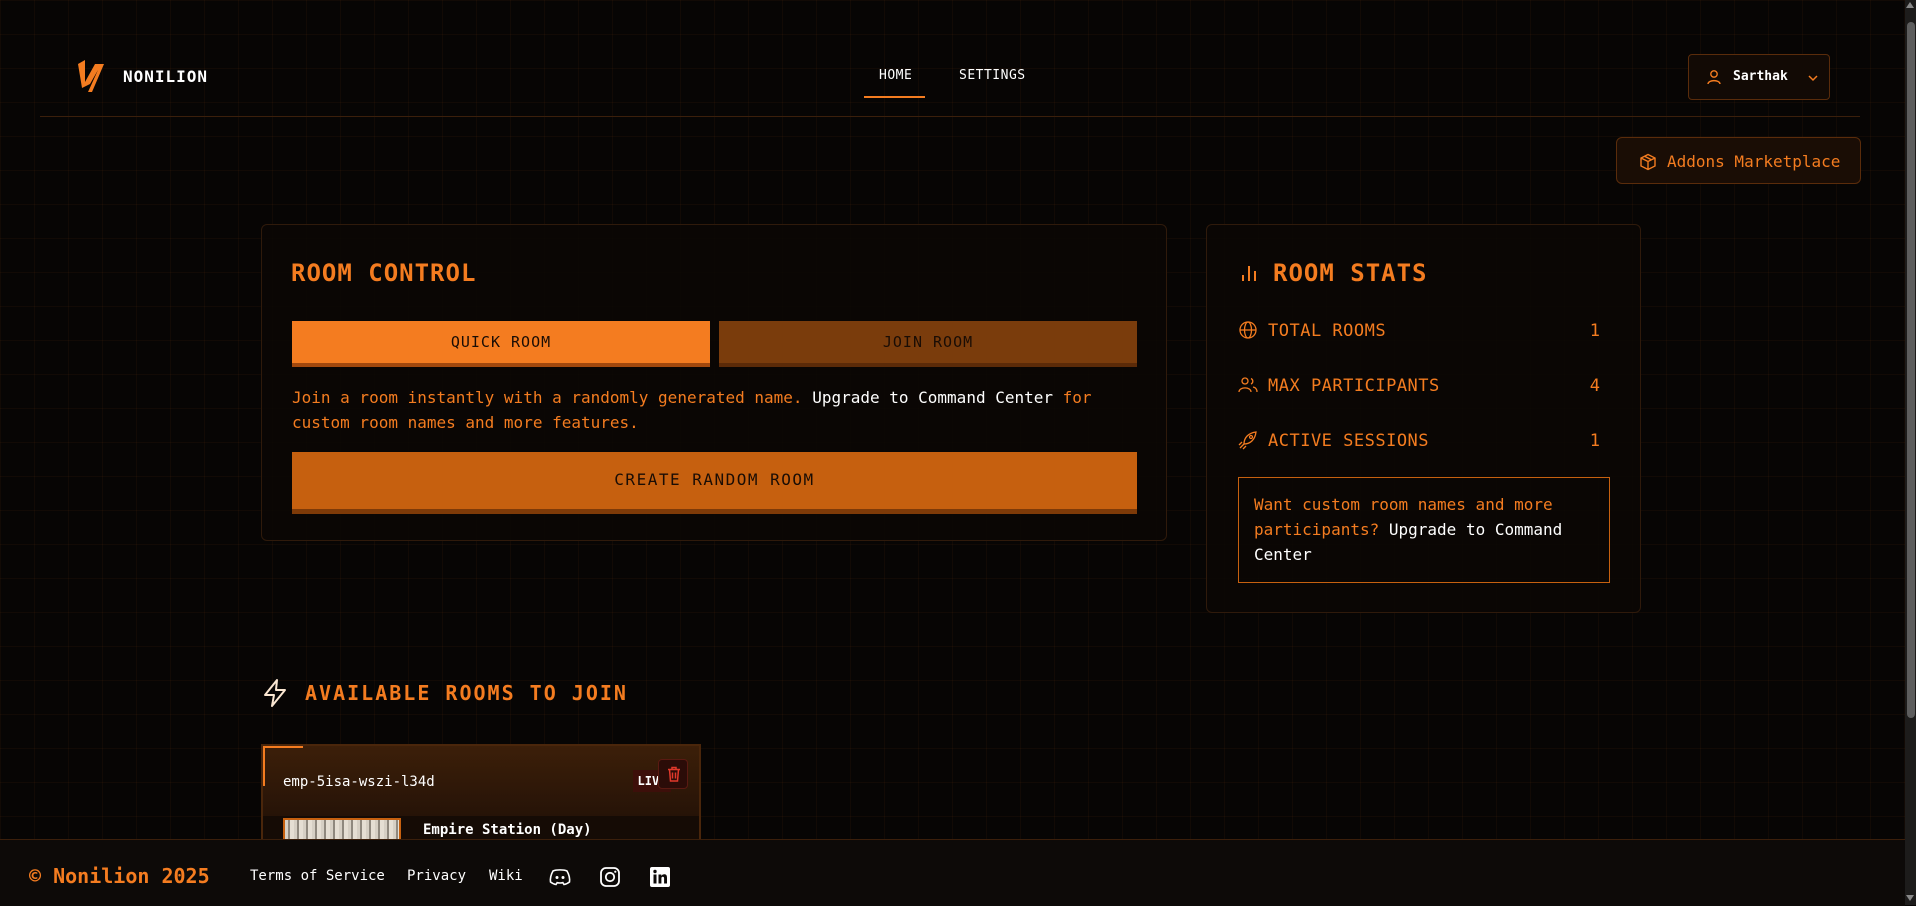  I want to click on globe-icon, so click(1248, 330).